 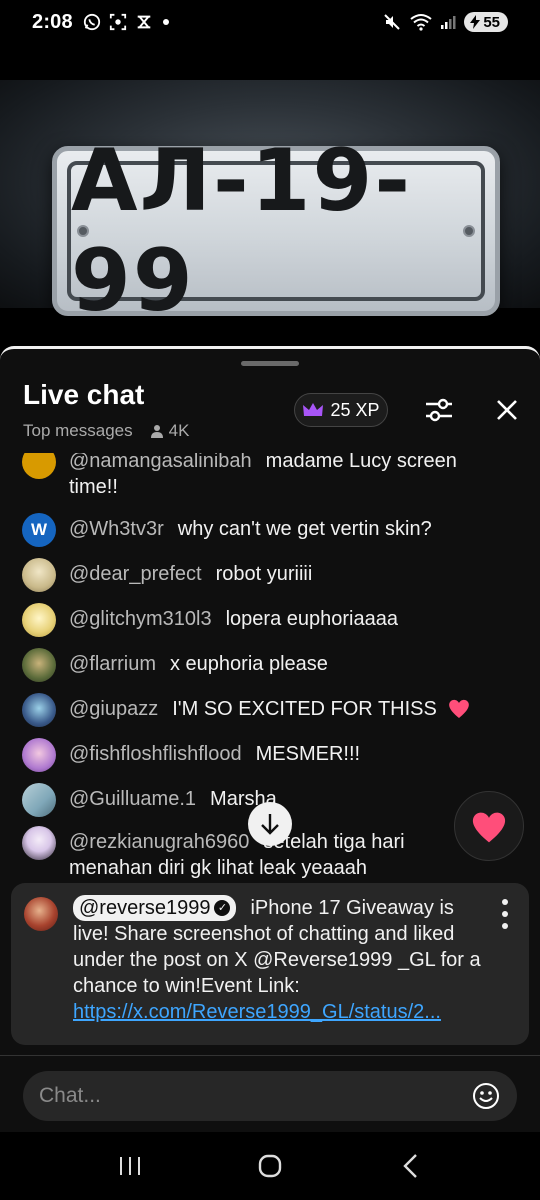 I want to click on emoji-icon, so click(x=486, y=1096).